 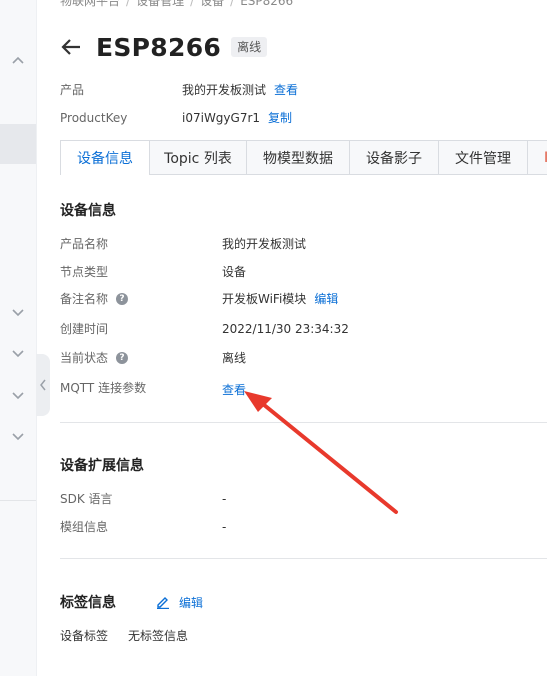 What do you see at coordinates (84, 358) in the screenshot?
I see `info-label: 当前状态` at bounding box center [84, 358].